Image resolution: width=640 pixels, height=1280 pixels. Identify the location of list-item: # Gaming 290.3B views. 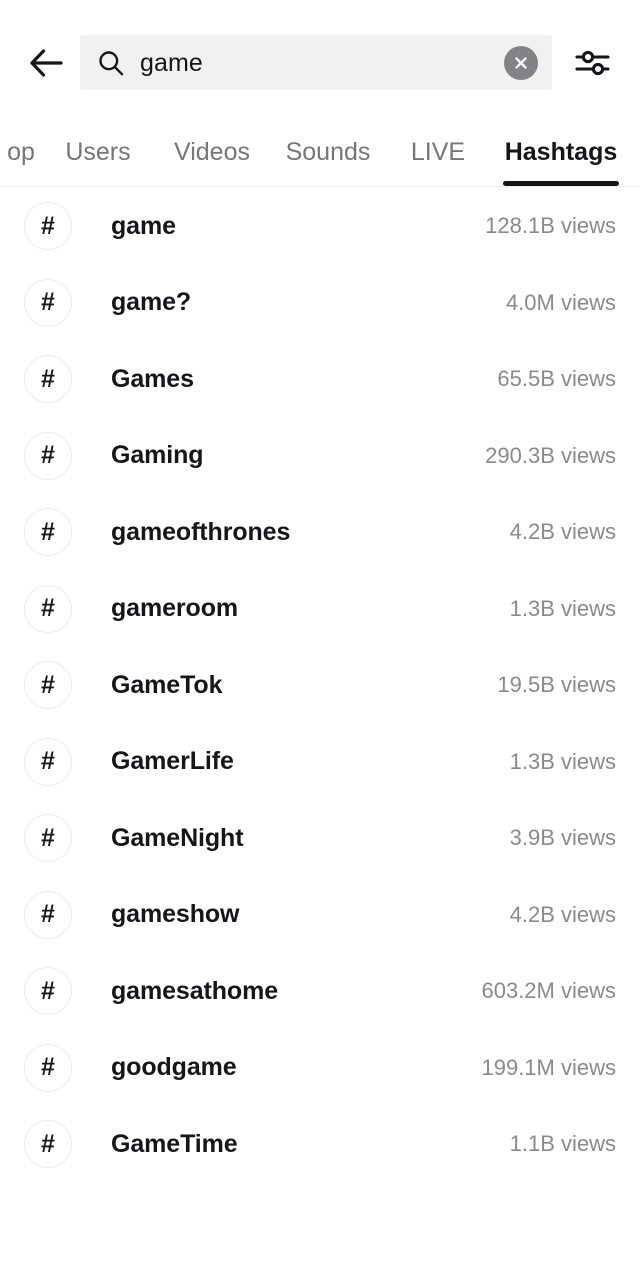
(320, 455).